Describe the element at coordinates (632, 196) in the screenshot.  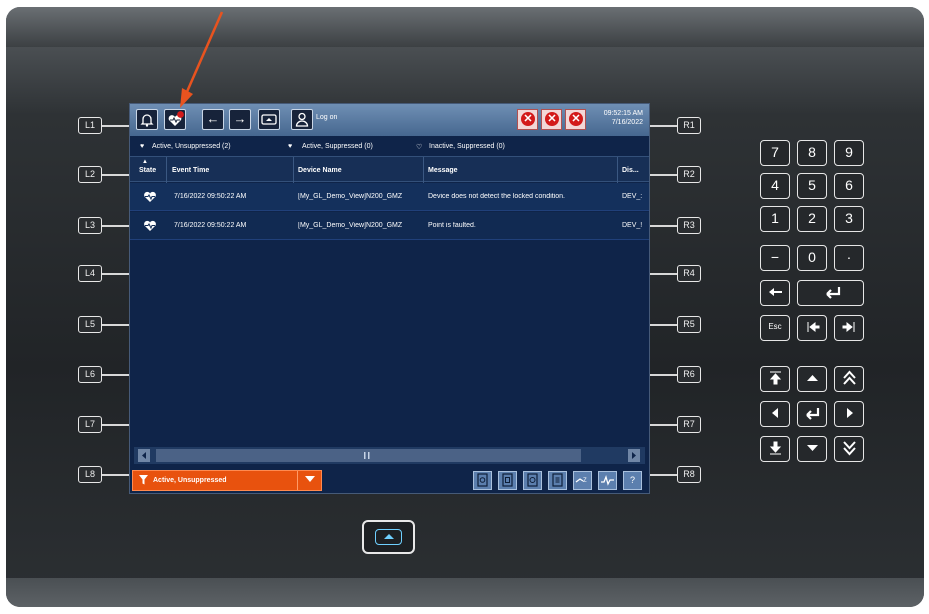
I see `cell-display: DEV_:` at that location.